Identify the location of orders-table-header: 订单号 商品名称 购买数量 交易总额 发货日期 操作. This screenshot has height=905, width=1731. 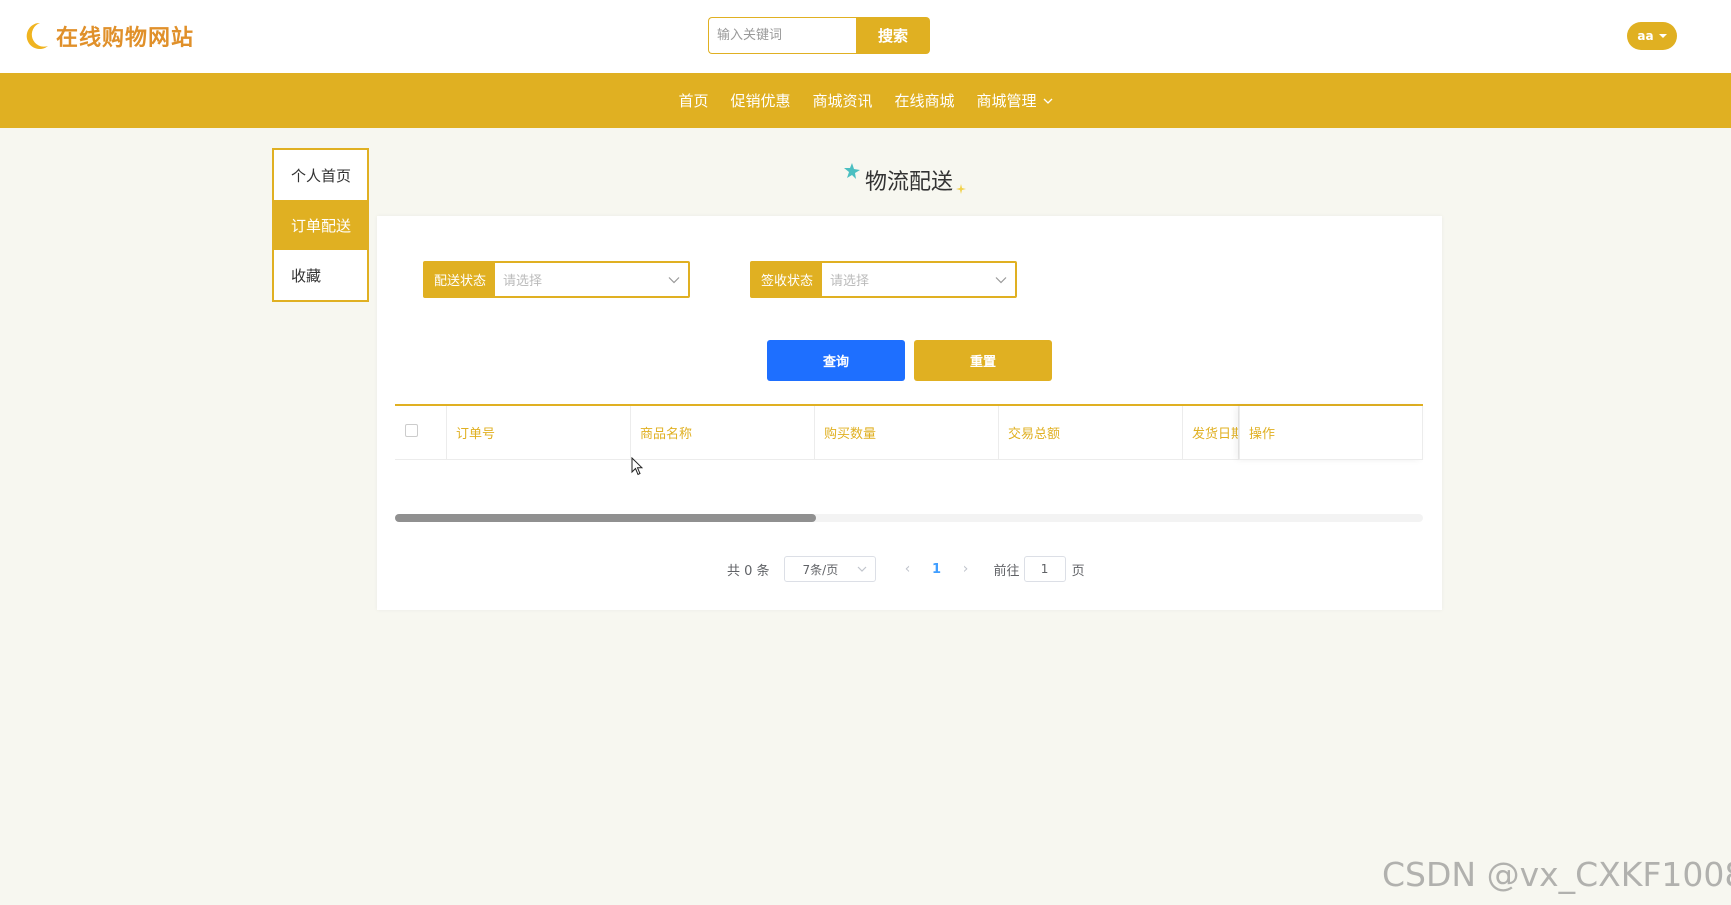
(909, 432).